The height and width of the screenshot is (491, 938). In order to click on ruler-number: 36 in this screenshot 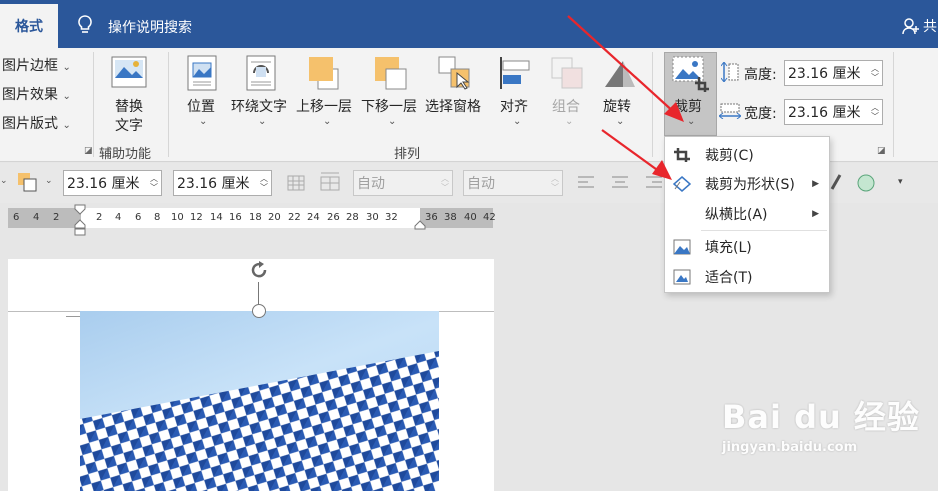, I will do `click(431, 217)`.